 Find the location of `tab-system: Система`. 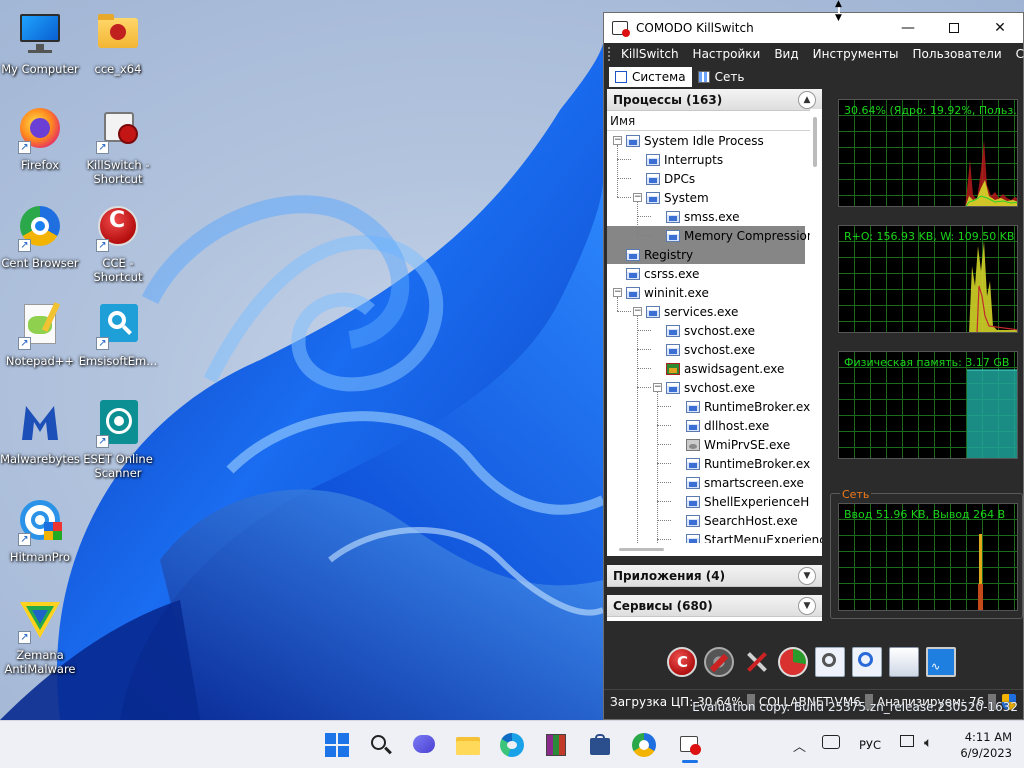

tab-system: Система is located at coordinates (650, 77).